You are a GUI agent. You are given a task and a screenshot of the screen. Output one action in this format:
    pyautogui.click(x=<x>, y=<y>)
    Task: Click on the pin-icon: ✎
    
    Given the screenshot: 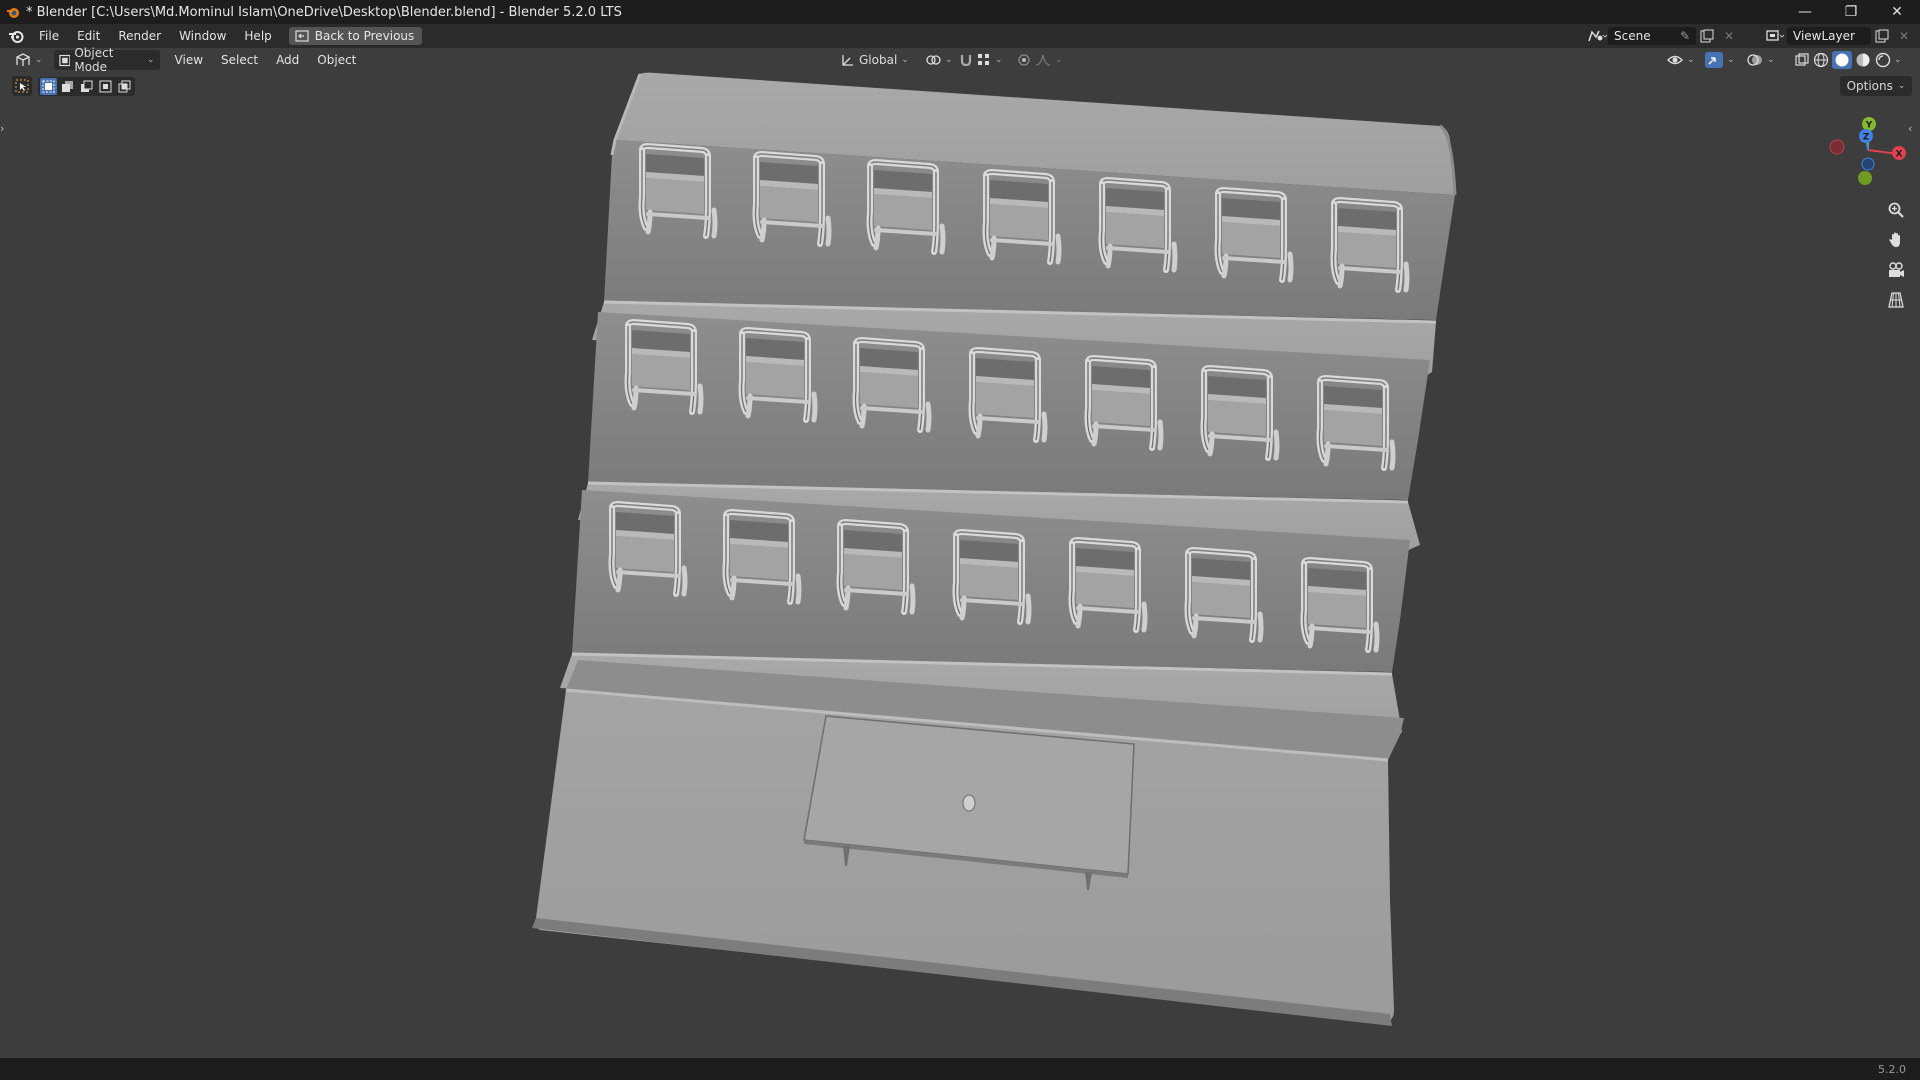 What is the action you would take?
    pyautogui.click(x=1685, y=36)
    